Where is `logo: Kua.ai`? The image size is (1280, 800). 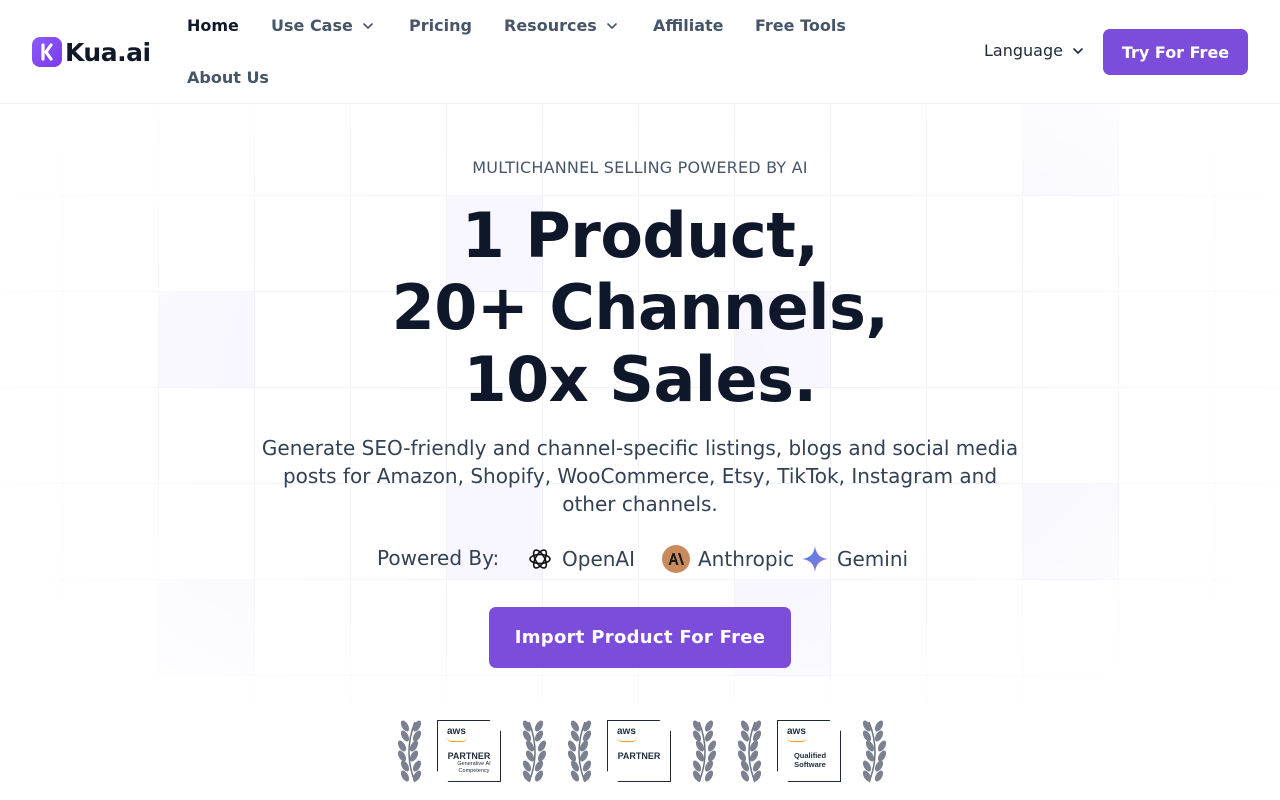 logo: Kua.ai is located at coordinates (91, 52).